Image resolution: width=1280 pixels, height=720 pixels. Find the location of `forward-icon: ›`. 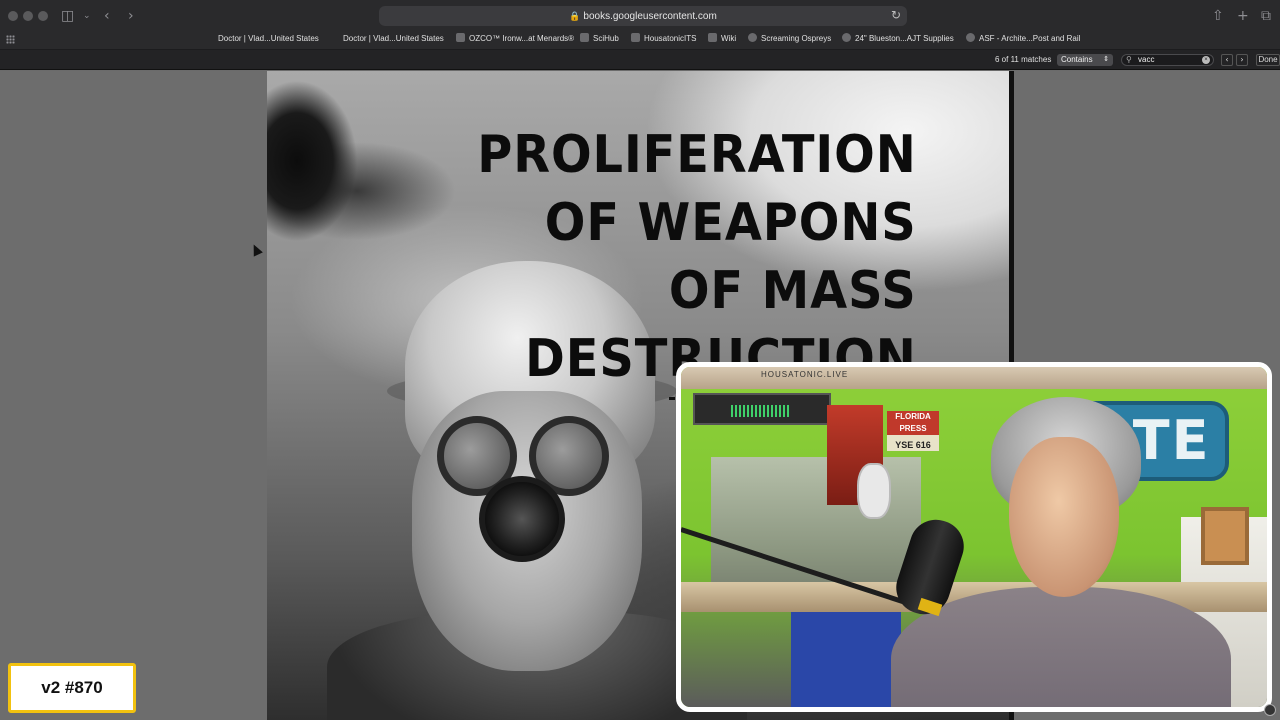

forward-icon: › is located at coordinates (131, 16).